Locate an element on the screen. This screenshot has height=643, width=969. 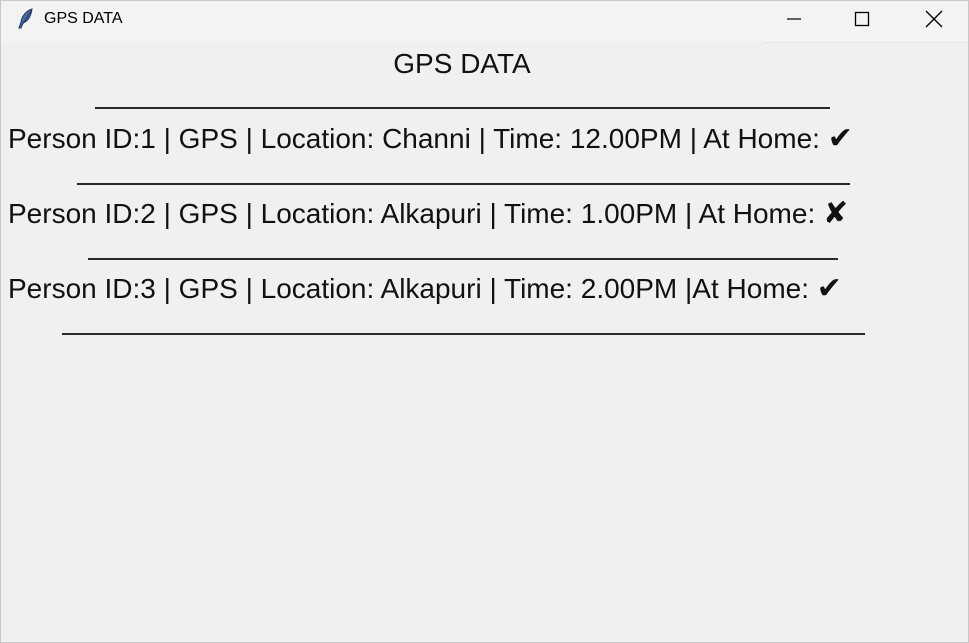
close-button is located at coordinates (934, 21).